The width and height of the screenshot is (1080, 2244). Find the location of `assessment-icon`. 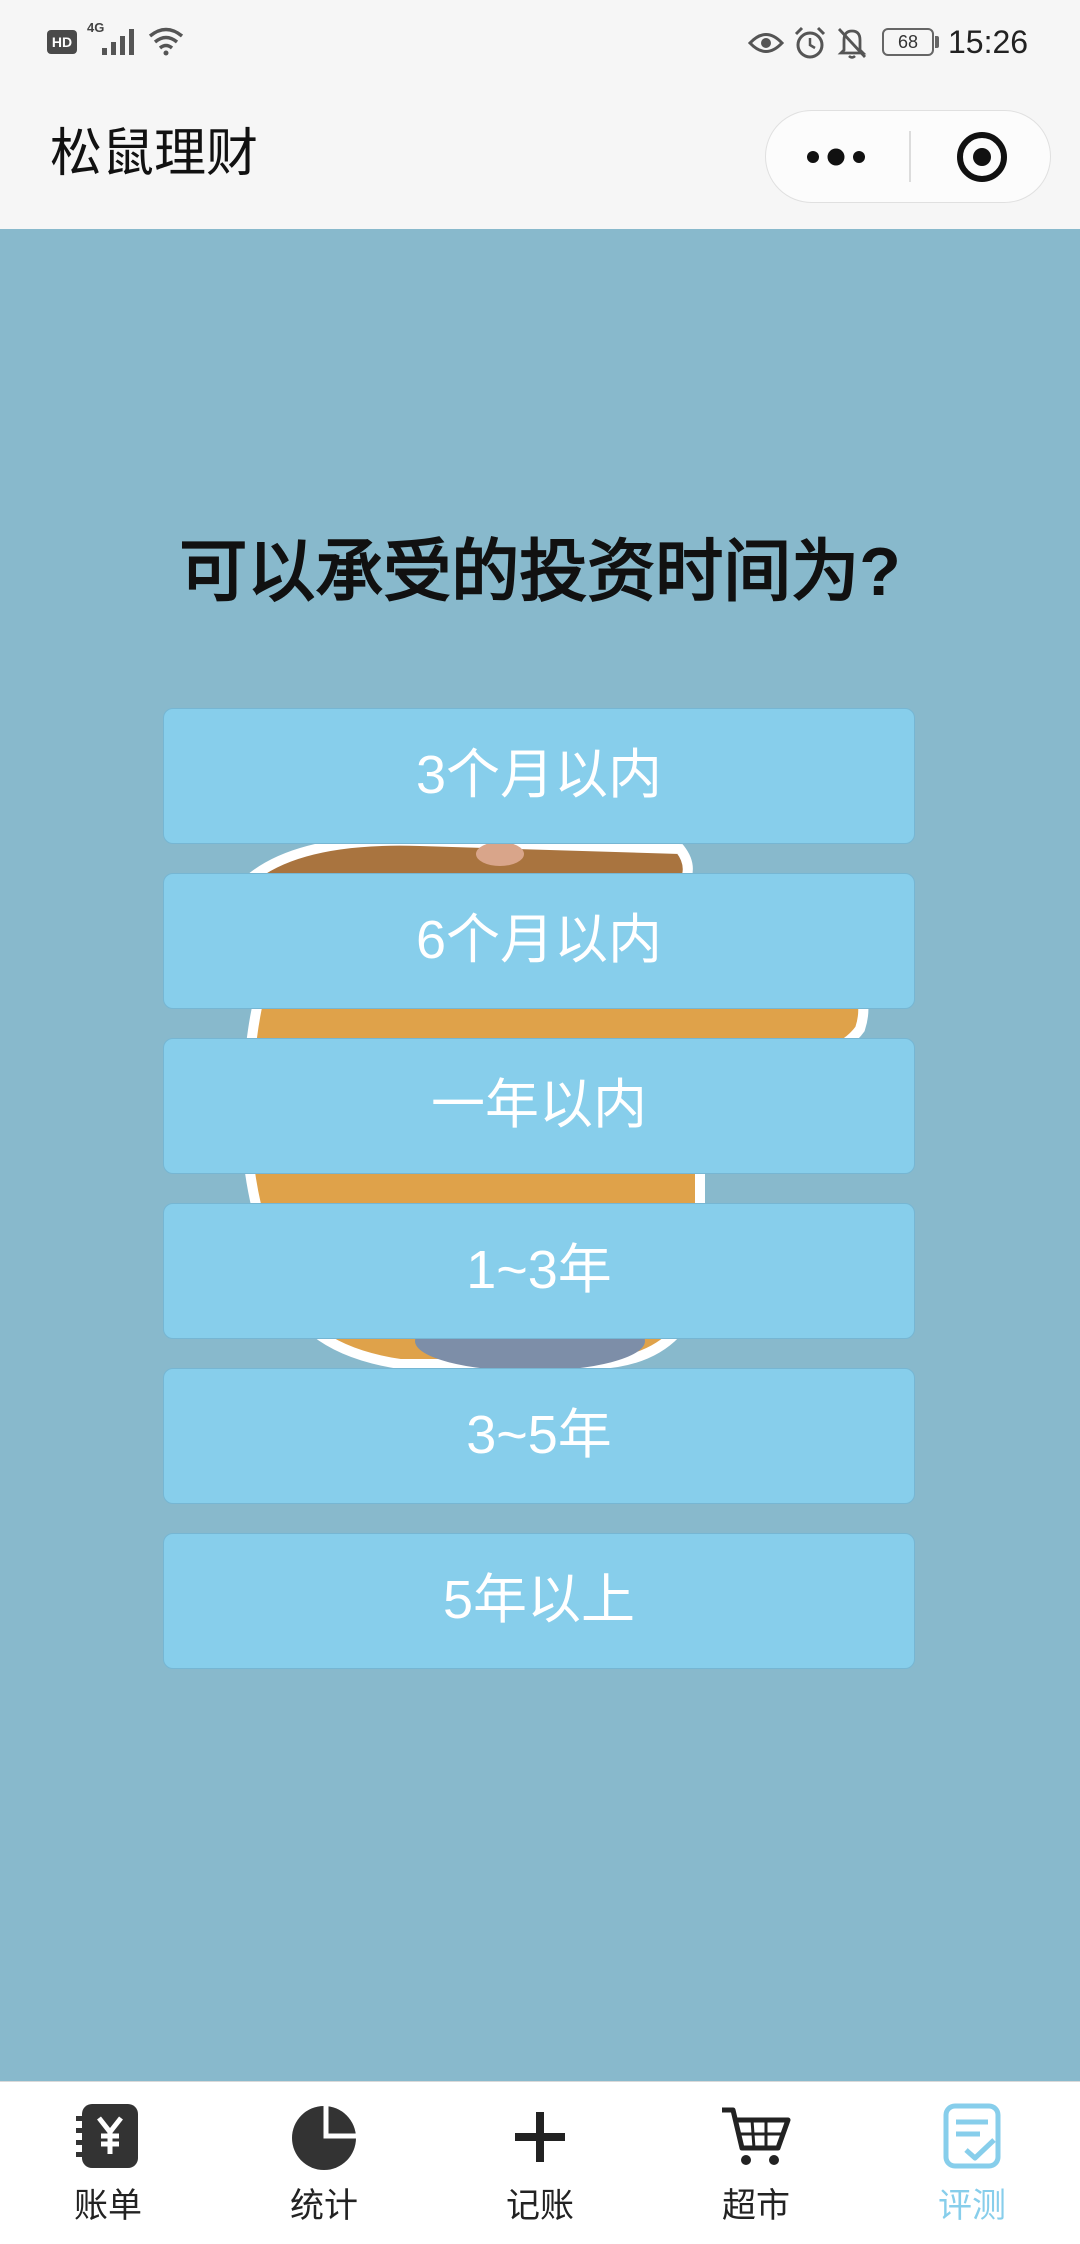

assessment-icon is located at coordinates (972, 2136).